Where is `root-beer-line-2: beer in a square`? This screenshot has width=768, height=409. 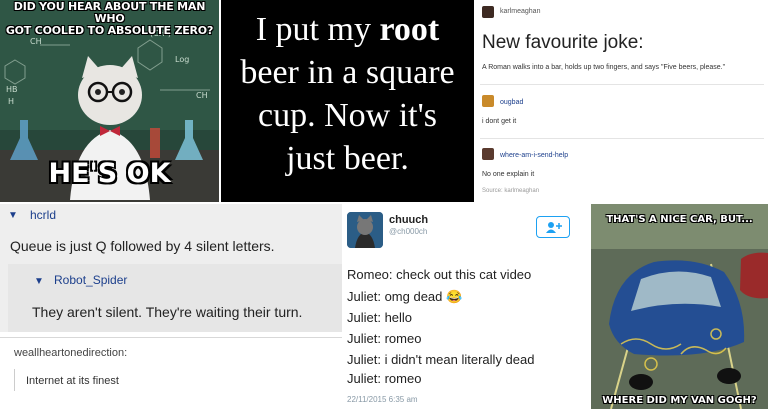
root-beer-line-2: beer in a square is located at coordinates (347, 72).